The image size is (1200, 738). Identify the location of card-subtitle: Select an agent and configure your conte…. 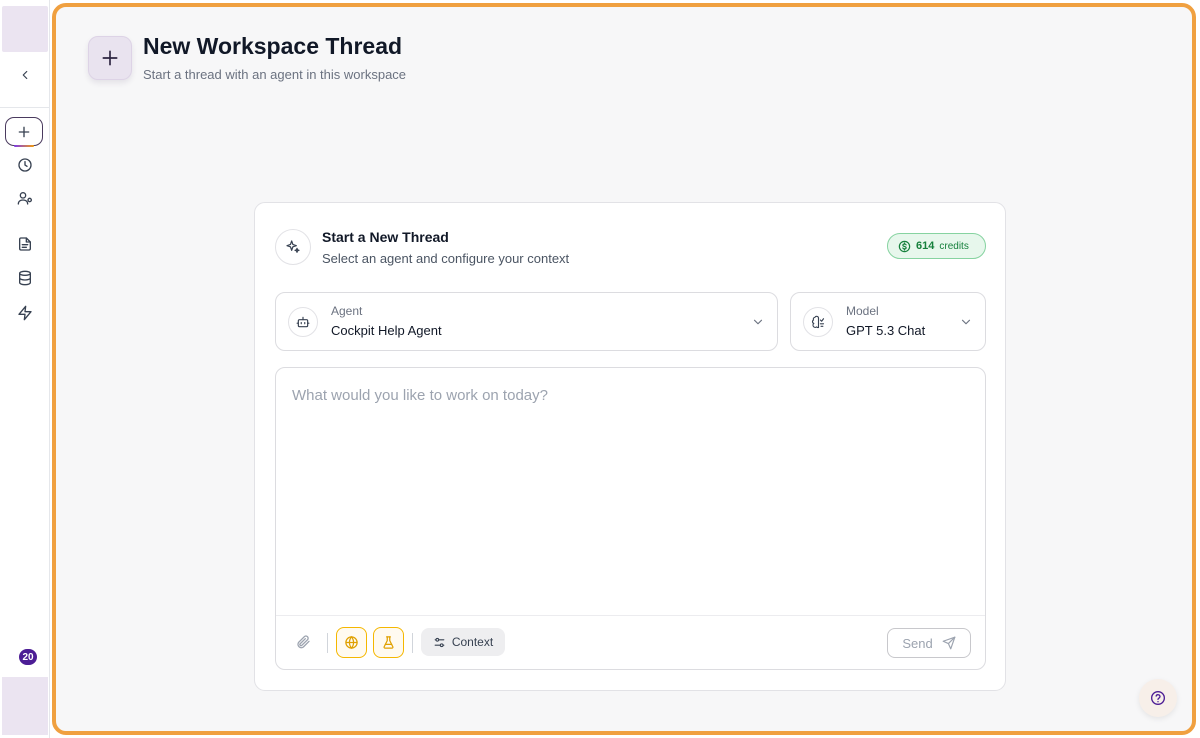
(446, 258).